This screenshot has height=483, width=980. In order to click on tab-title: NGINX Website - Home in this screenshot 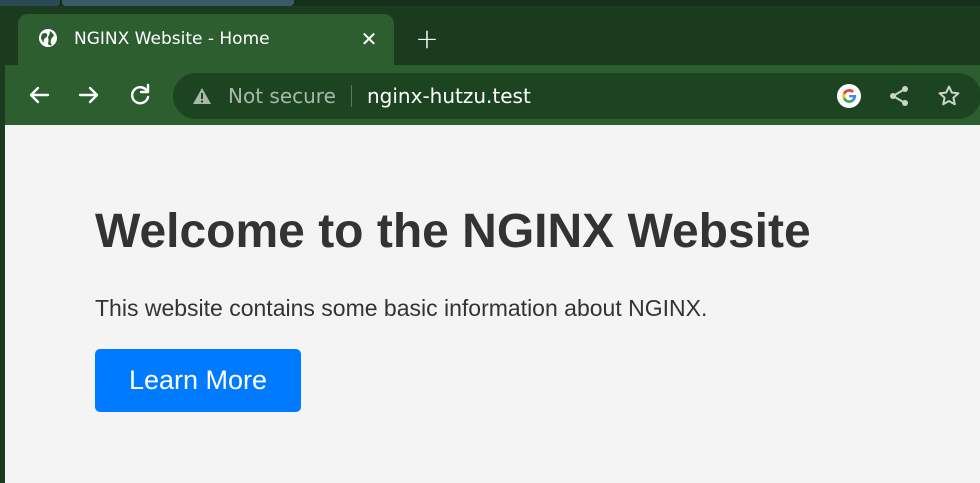, I will do `click(172, 39)`.